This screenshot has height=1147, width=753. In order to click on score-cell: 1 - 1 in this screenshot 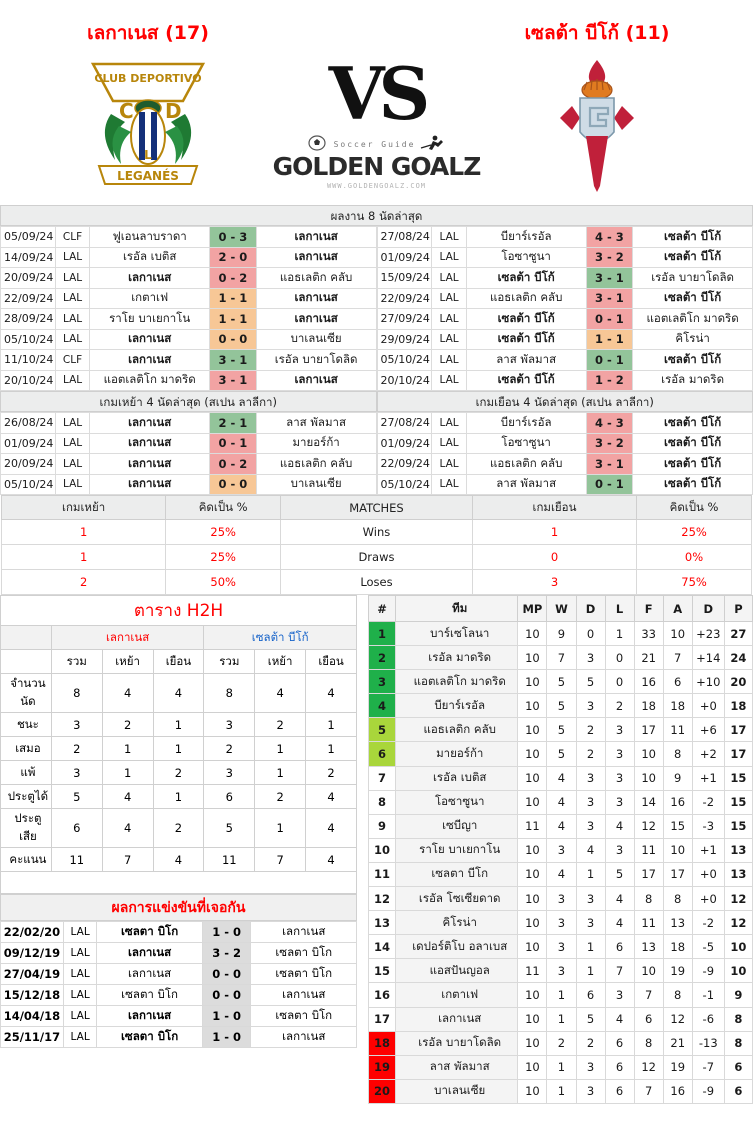, I will do `click(233, 298)`.